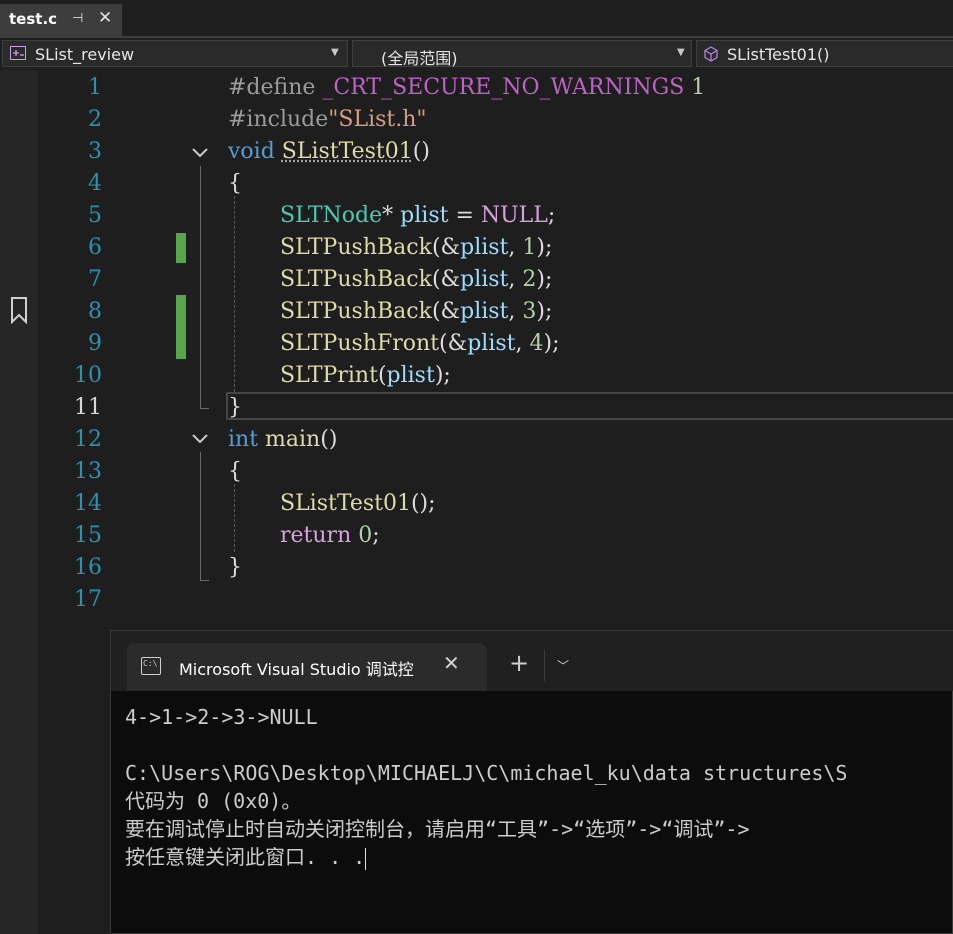 The image size is (953, 934). Describe the element at coordinates (71, 343) in the screenshot. I see `line-number: 9` at that location.